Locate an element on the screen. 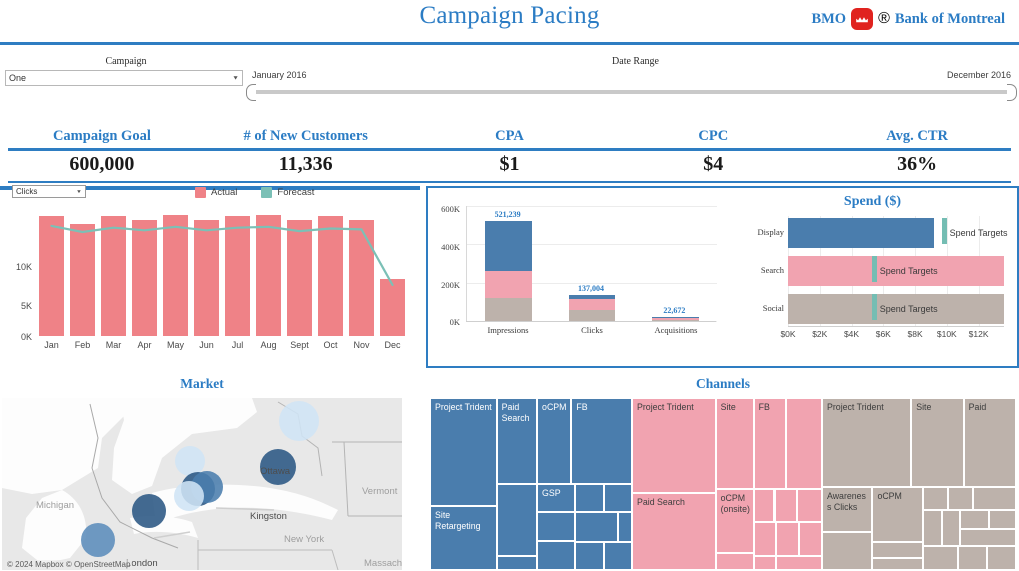 The width and height of the screenshot is (1019, 571). kpi-cpa: CPA $1 is located at coordinates (510, 153).